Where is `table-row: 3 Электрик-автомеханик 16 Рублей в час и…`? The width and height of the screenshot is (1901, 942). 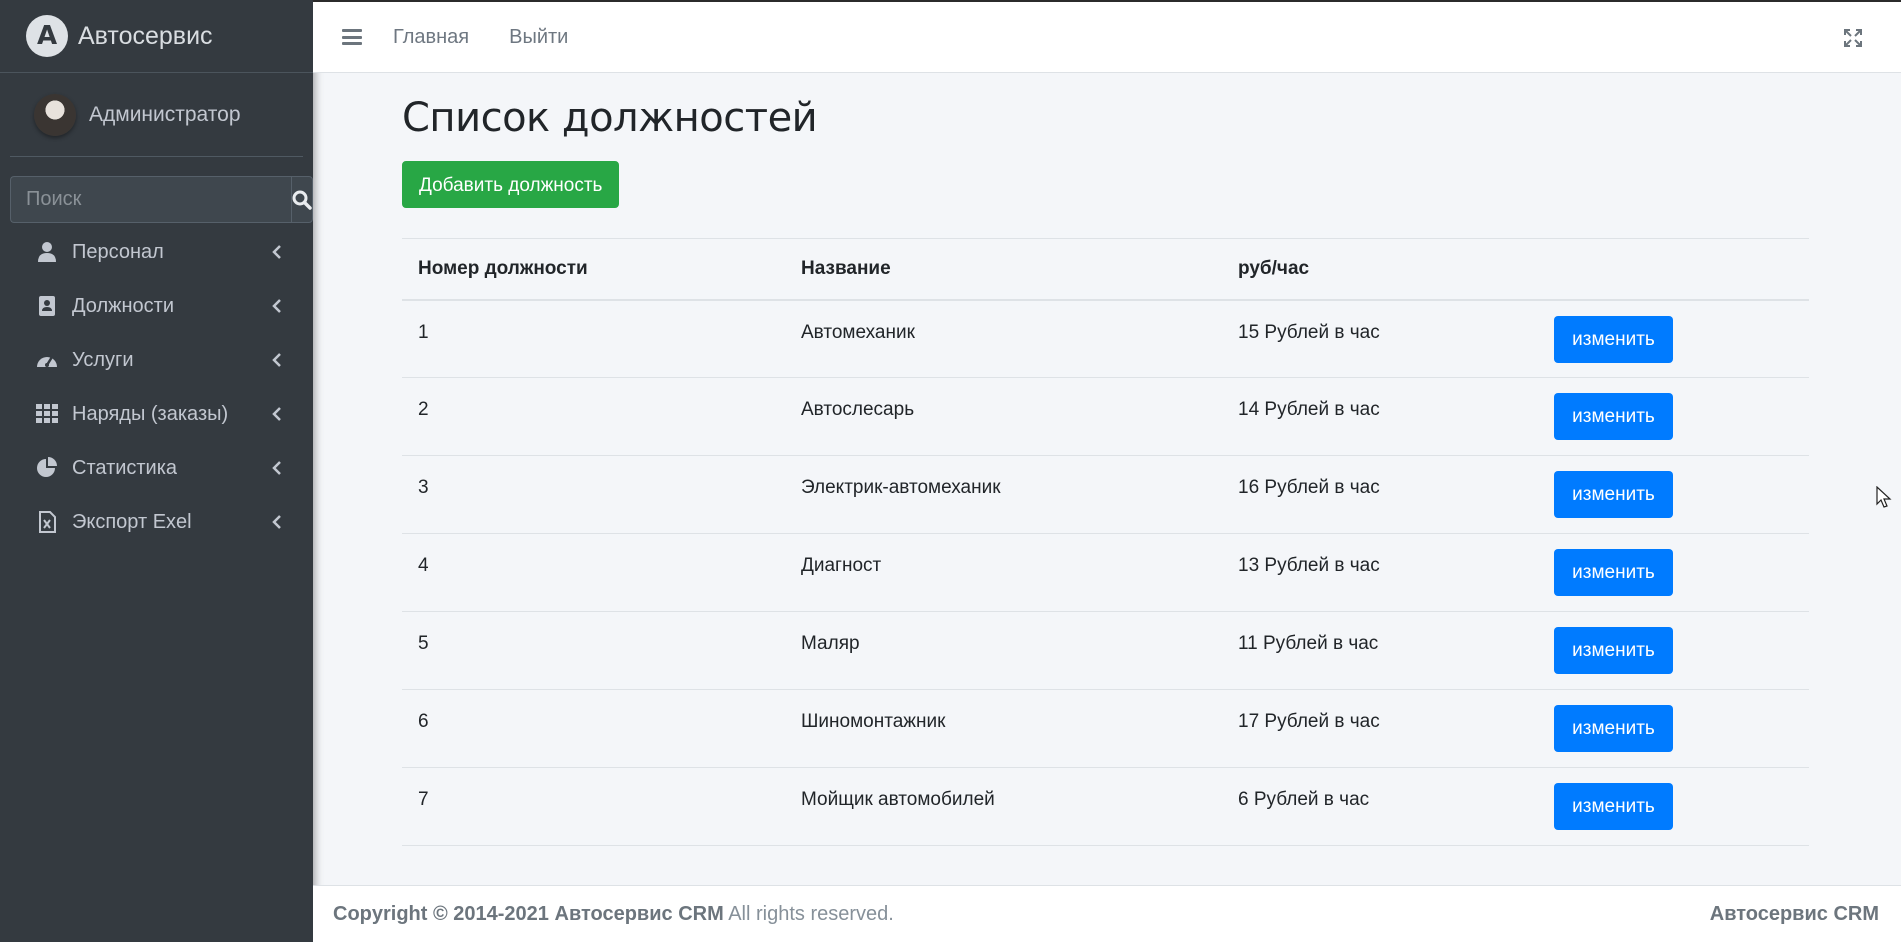 table-row: 3 Электрик-автомеханик 16 Рублей в час и… is located at coordinates (1105, 494).